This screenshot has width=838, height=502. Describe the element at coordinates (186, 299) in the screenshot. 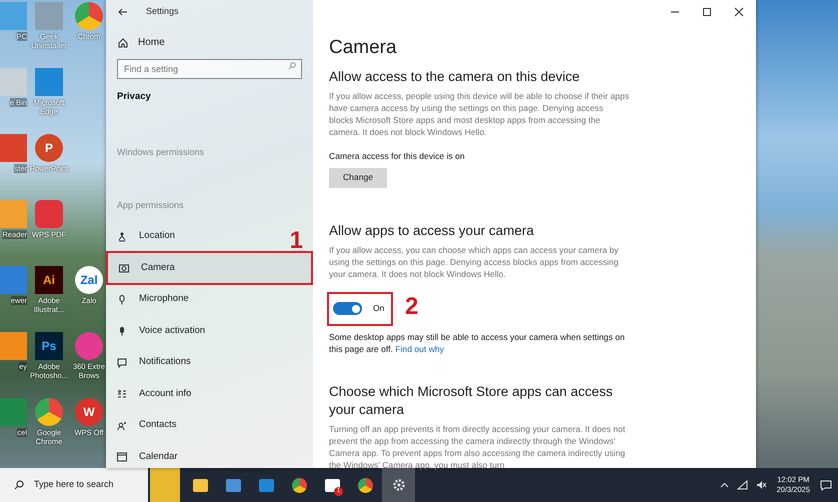

I see `sidebar-item: Microphone` at that location.